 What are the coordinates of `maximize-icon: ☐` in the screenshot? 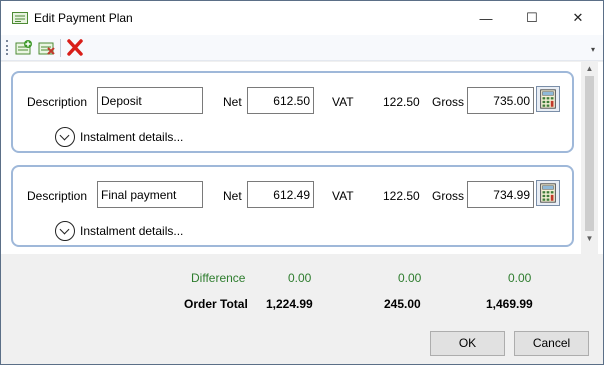 It's located at (532, 17).